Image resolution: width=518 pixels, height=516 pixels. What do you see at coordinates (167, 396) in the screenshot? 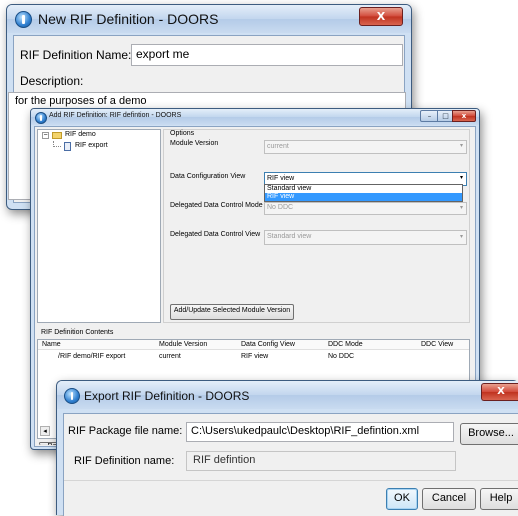
I see `window-title: Export RIF Definition - DOORS` at bounding box center [167, 396].